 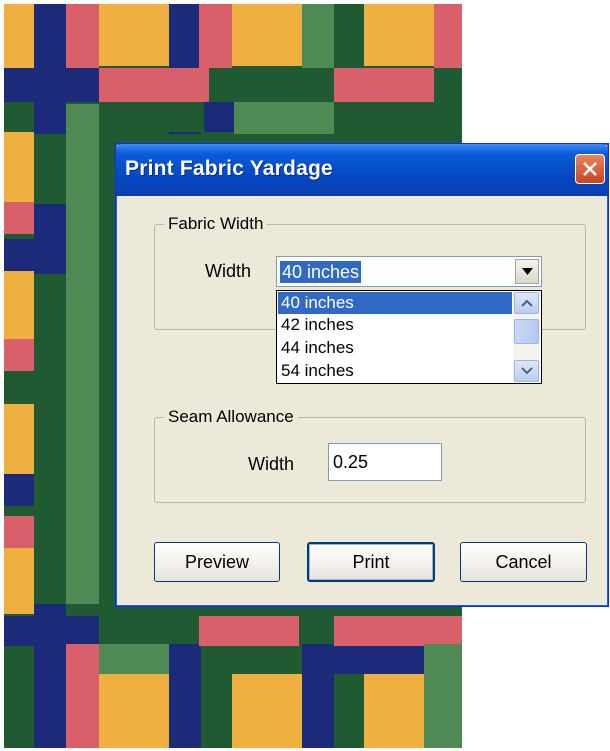 I want to click on dropdown-button, so click(x=527, y=271).